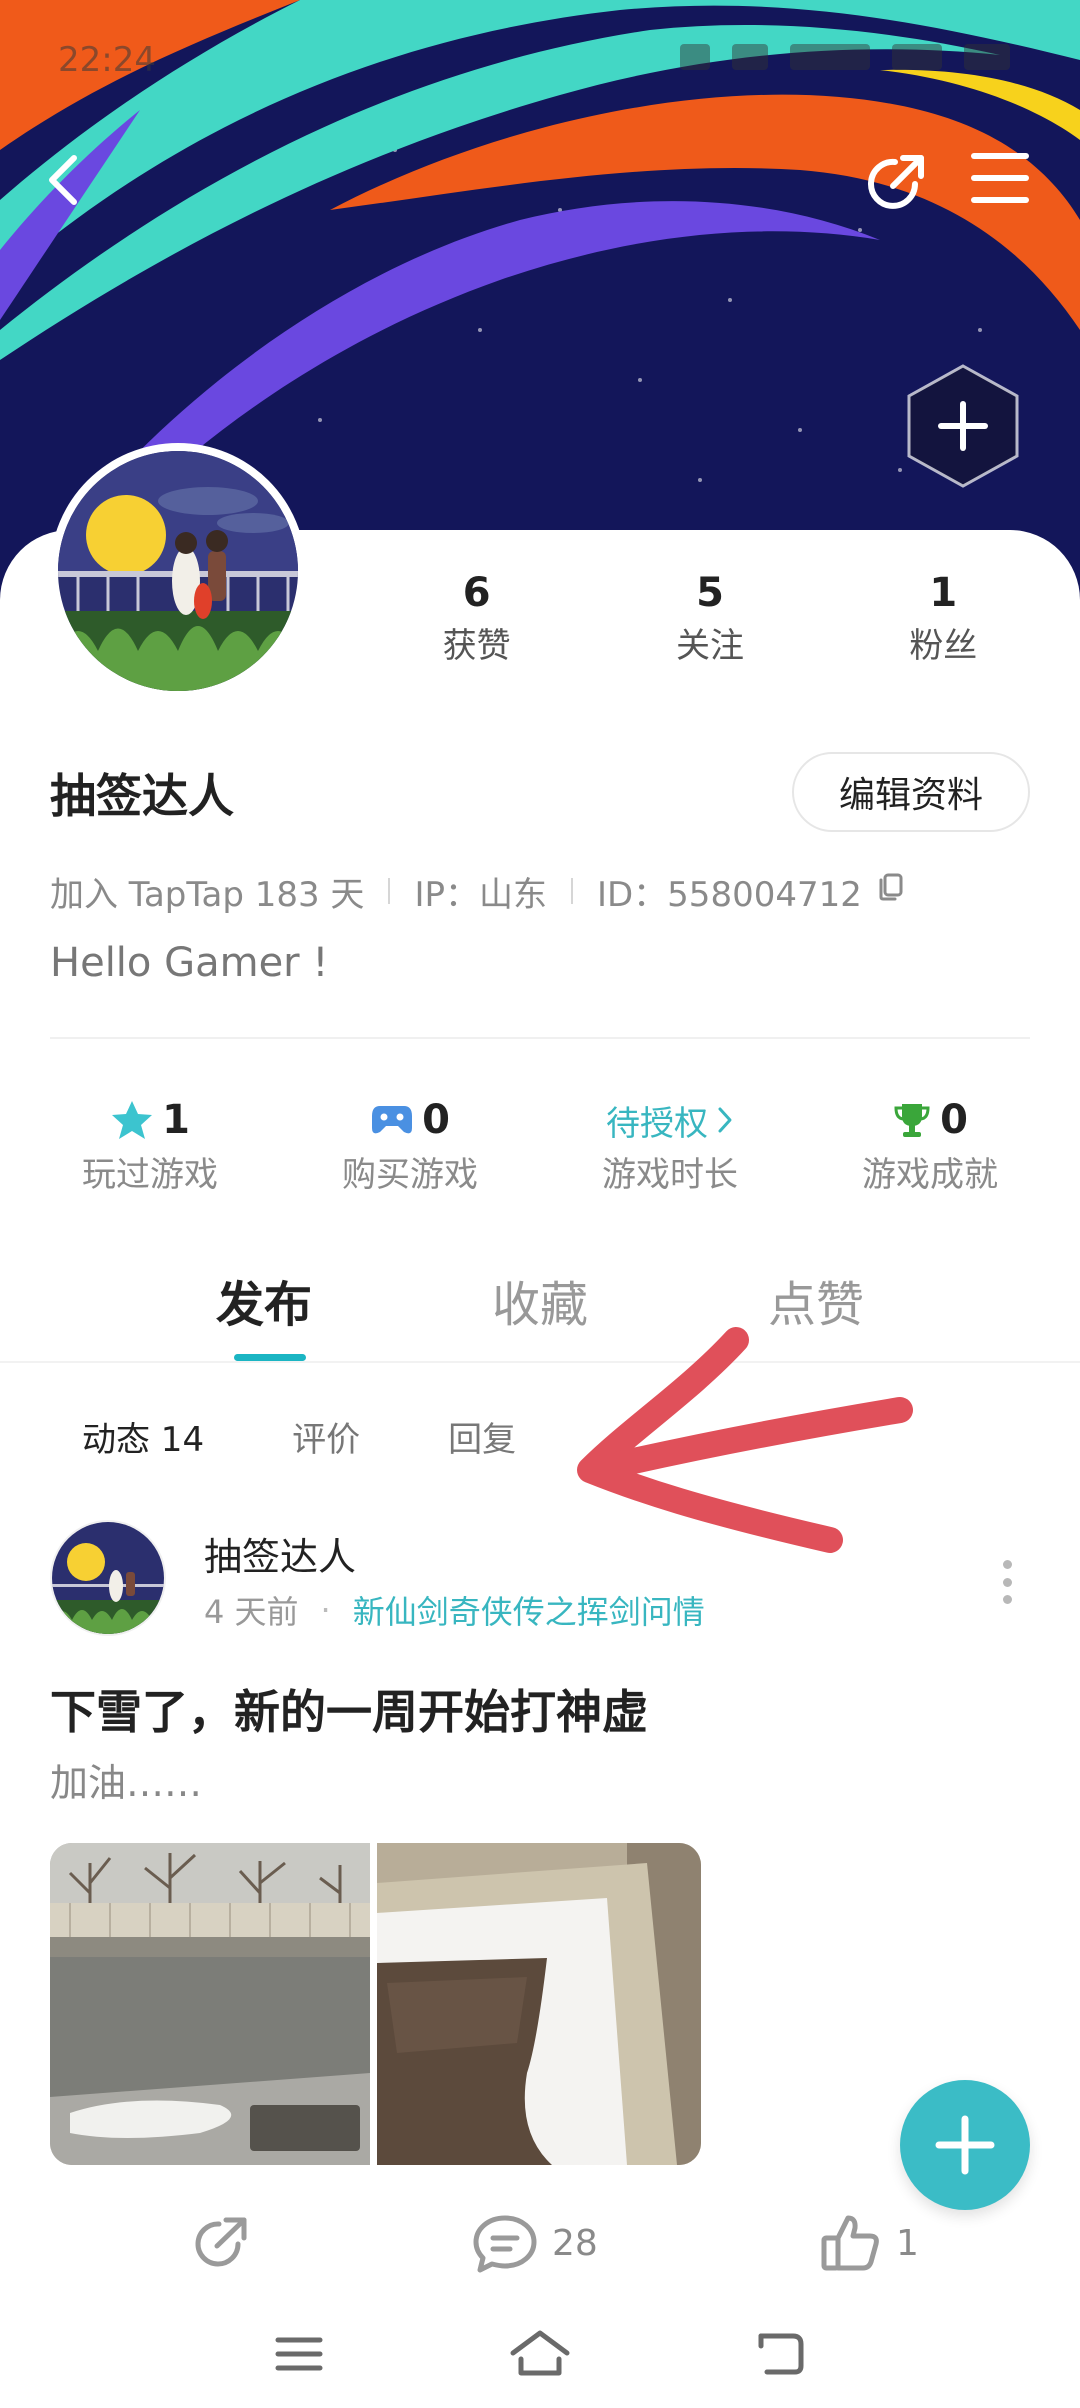 The image size is (1080, 2408). I want to click on post-like-button: 1, so click(869, 2243).